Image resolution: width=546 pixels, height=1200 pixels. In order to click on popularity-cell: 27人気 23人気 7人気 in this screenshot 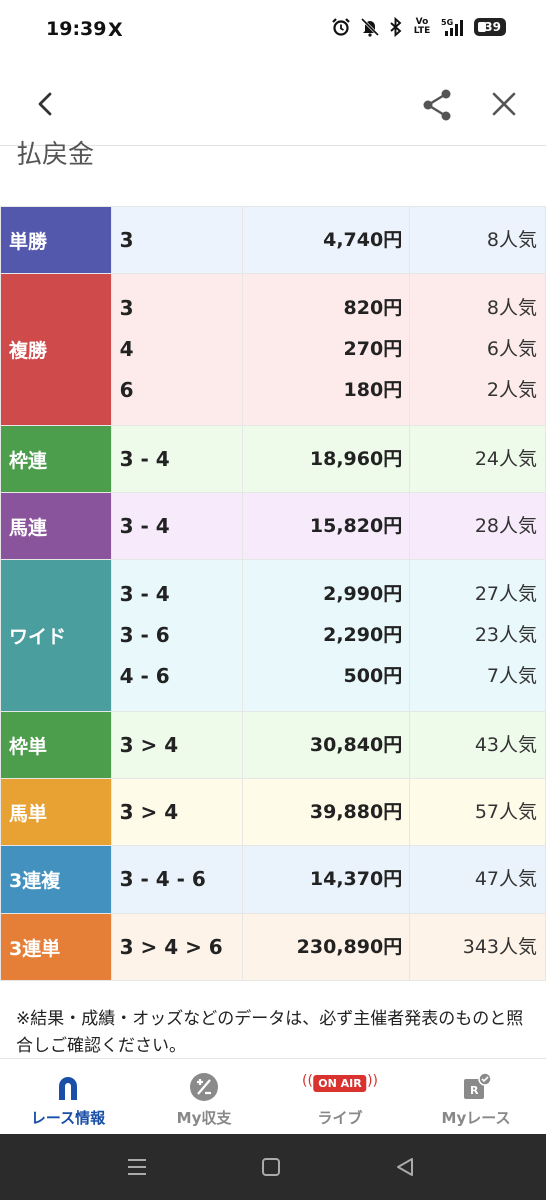, I will do `click(477, 635)`.